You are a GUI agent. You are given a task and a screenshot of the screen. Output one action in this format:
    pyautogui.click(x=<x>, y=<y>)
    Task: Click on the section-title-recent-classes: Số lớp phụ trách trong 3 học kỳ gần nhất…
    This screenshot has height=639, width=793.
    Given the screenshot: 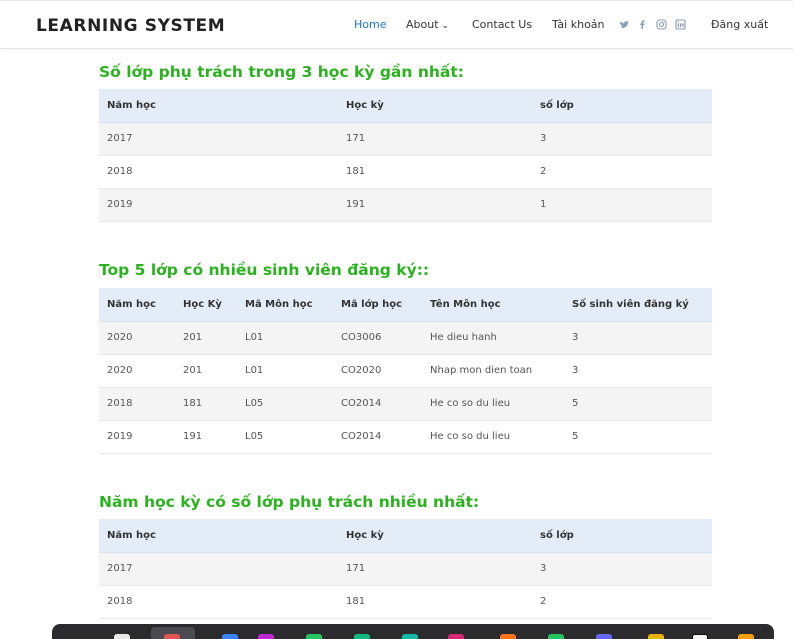 What is the action you would take?
    pyautogui.click(x=281, y=72)
    